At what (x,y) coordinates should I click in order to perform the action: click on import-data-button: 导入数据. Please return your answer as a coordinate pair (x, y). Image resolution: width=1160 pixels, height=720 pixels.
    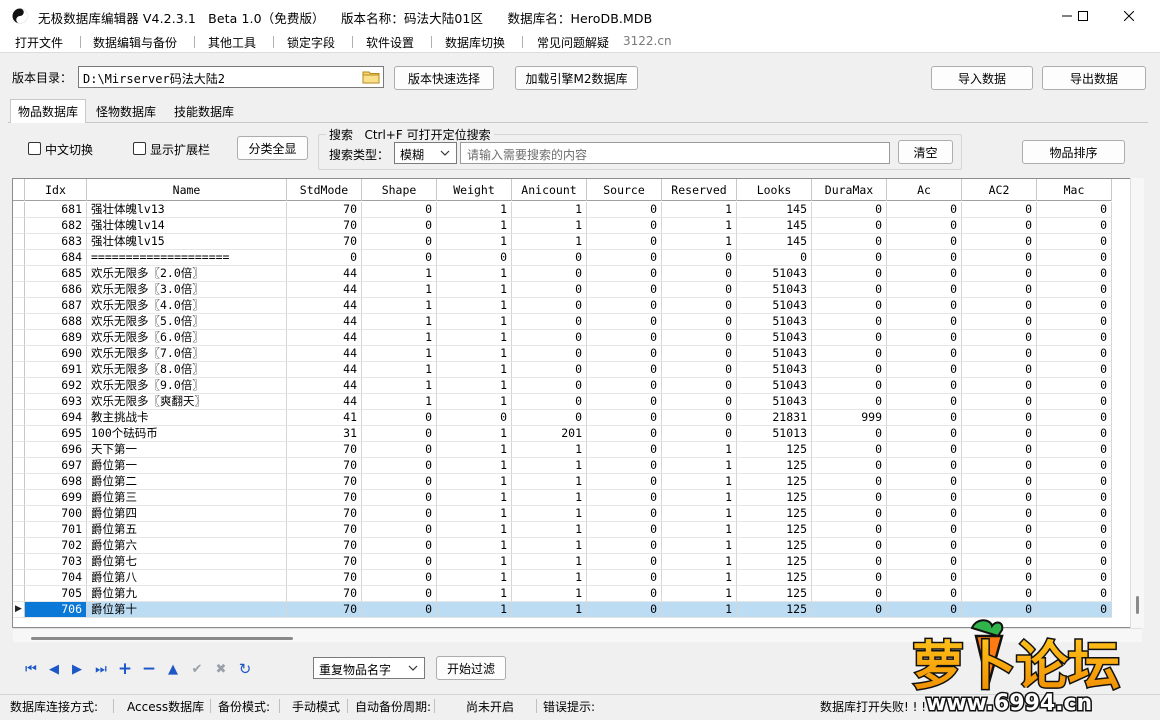
    Looking at the image, I should click on (982, 78).